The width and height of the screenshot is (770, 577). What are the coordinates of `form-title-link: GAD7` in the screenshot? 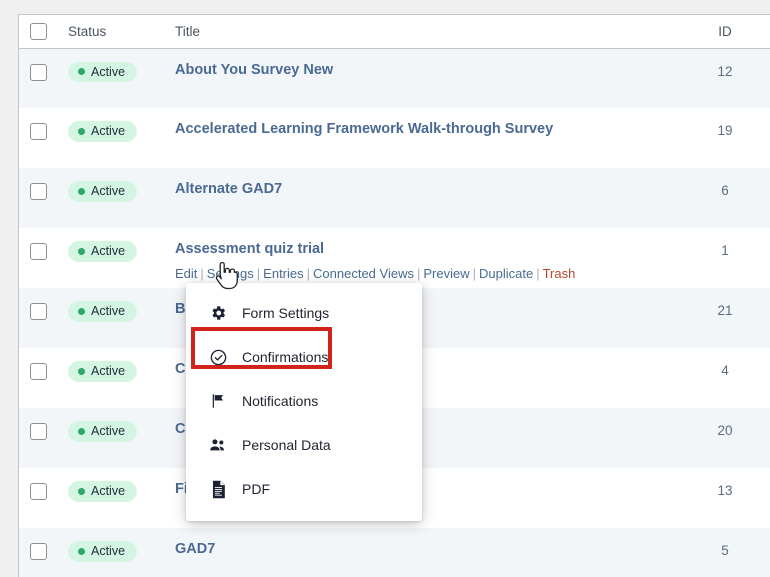 It's located at (195, 549).